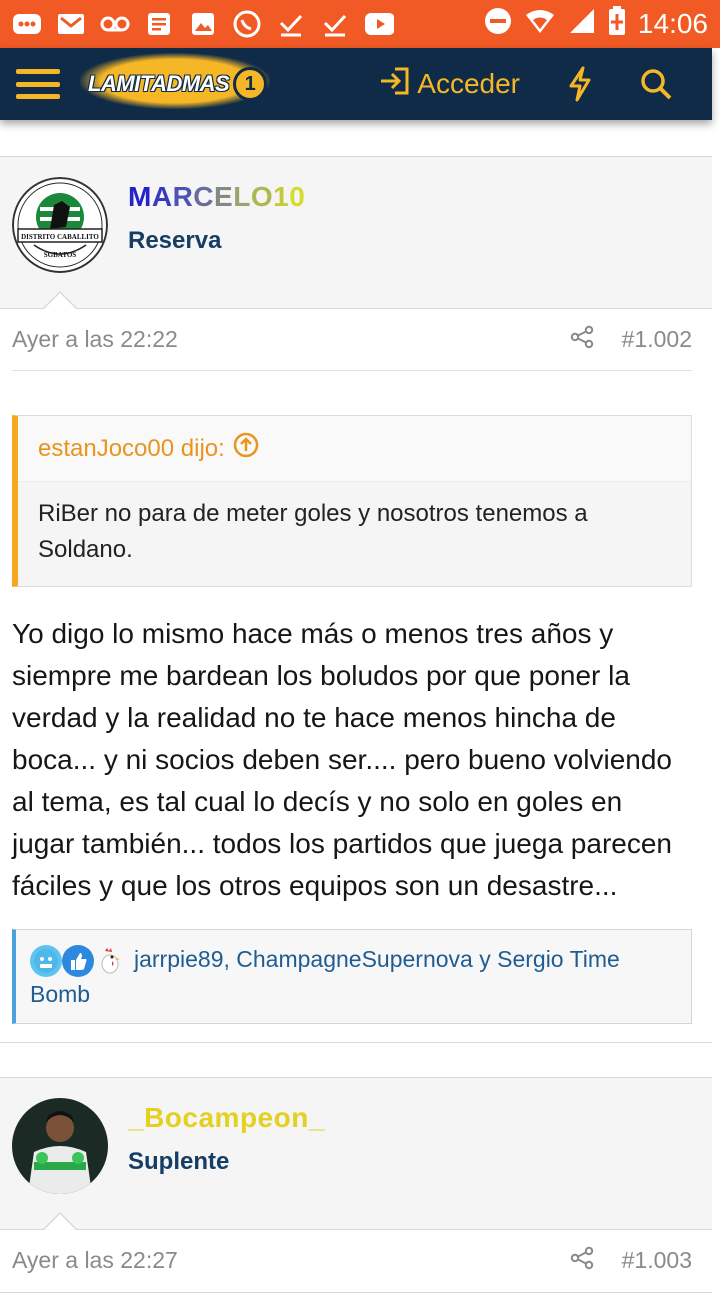 Image resolution: width=720 pixels, height=1293 pixels. What do you see at coordinates (672, 23) in the screenshot?
I see `clock-time: 14:06` at bounding box center [672, 23].